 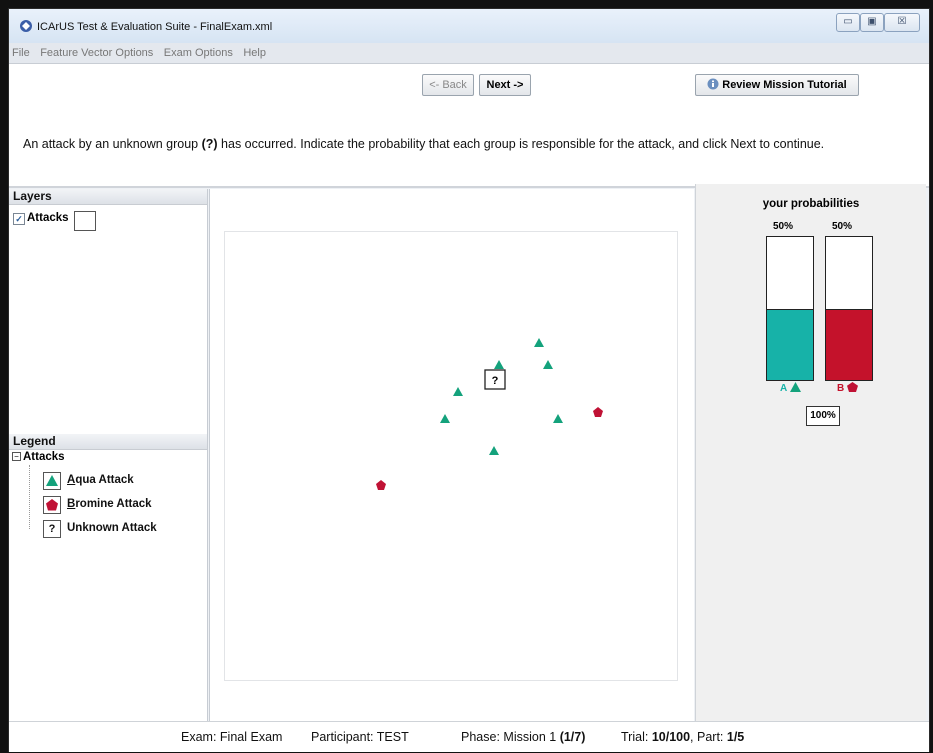 What do you see at coordinates (783, 388) in the screenshot?
I see `prob-a-letter: A` at bounding box center [783, 388].